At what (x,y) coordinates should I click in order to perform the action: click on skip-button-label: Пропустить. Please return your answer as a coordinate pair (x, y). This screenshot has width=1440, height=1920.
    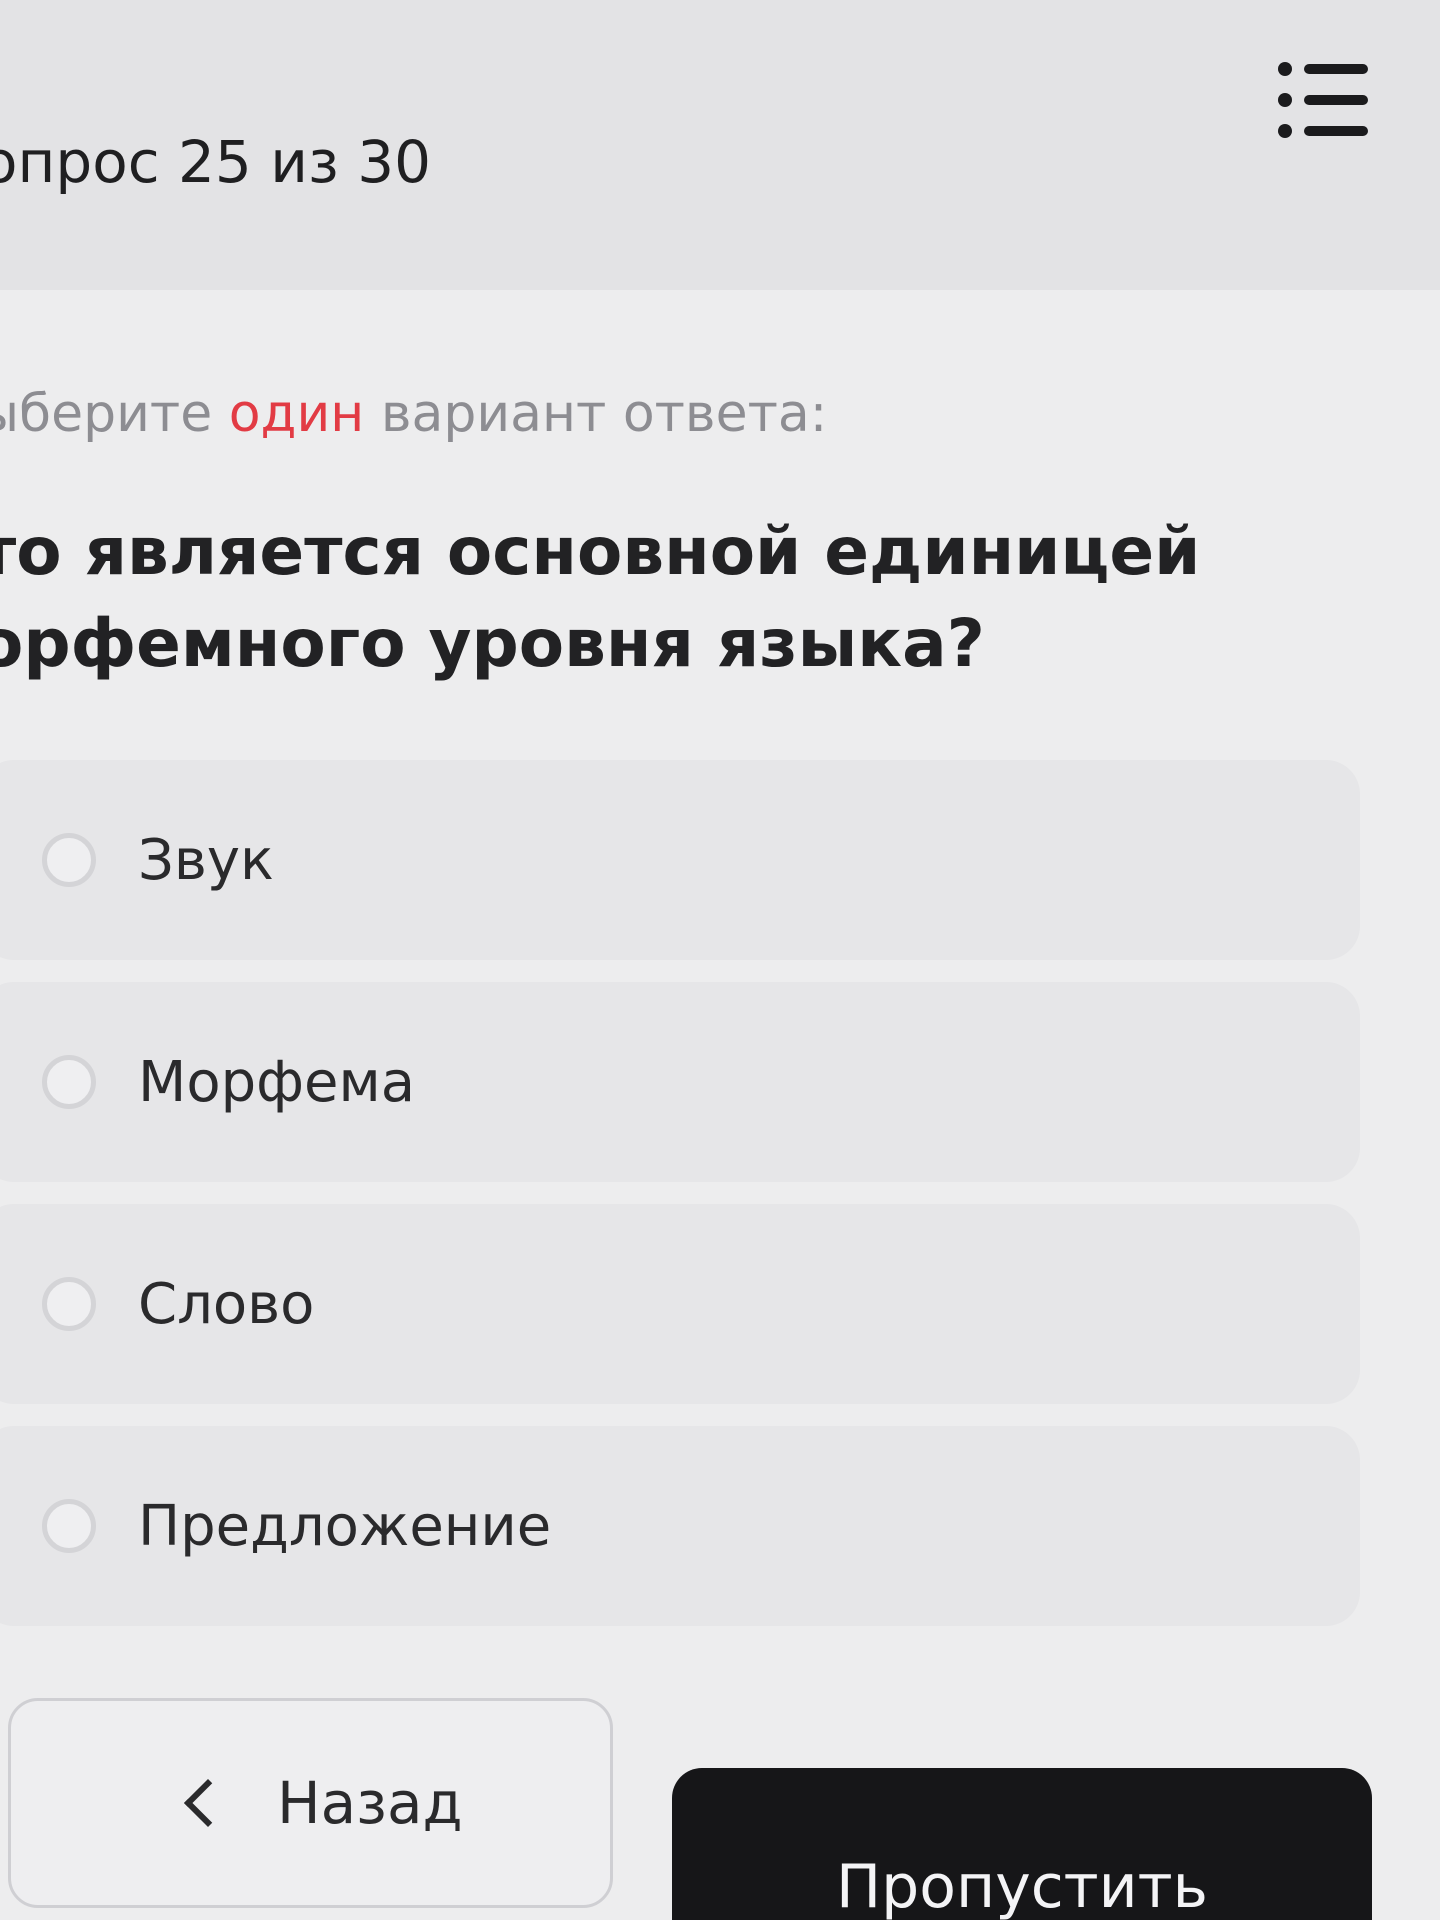
    Looking at the image, I should click on (1022, 1886).